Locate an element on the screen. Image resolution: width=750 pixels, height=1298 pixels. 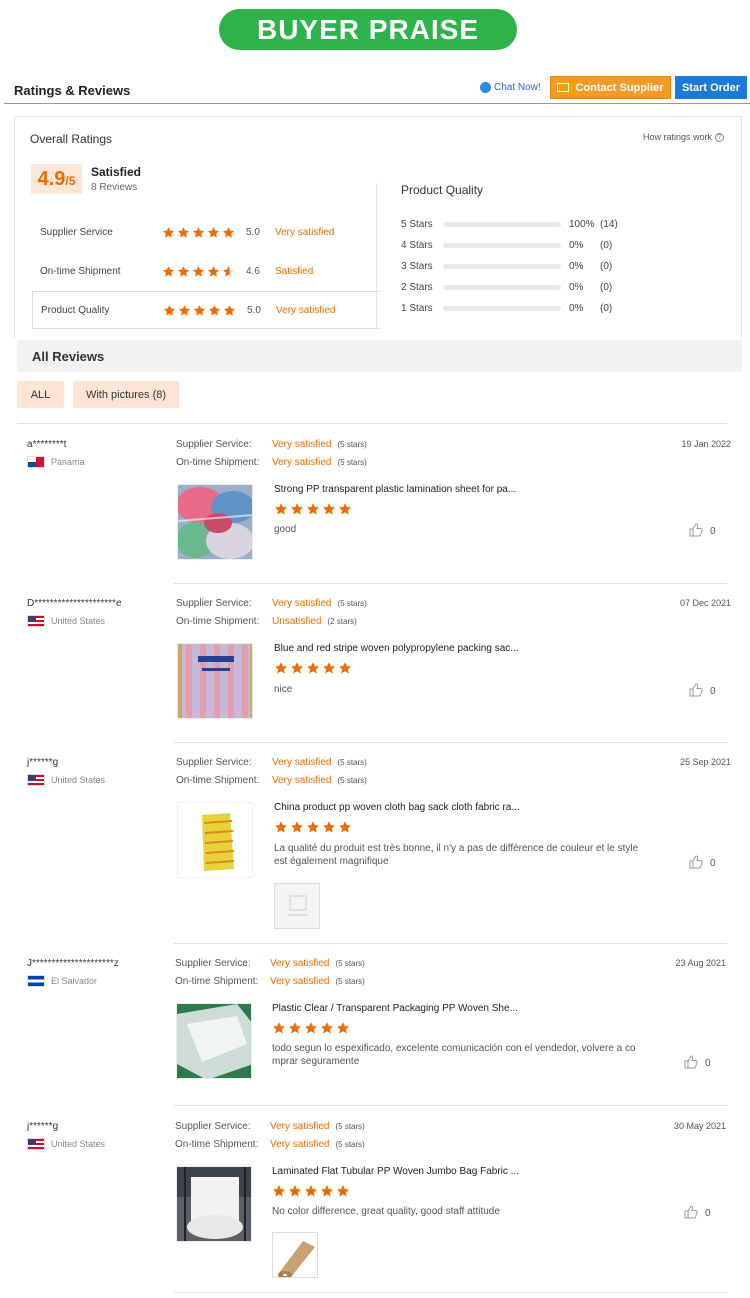
chat-label: Chat Now! is located at coordinates (517, 87).